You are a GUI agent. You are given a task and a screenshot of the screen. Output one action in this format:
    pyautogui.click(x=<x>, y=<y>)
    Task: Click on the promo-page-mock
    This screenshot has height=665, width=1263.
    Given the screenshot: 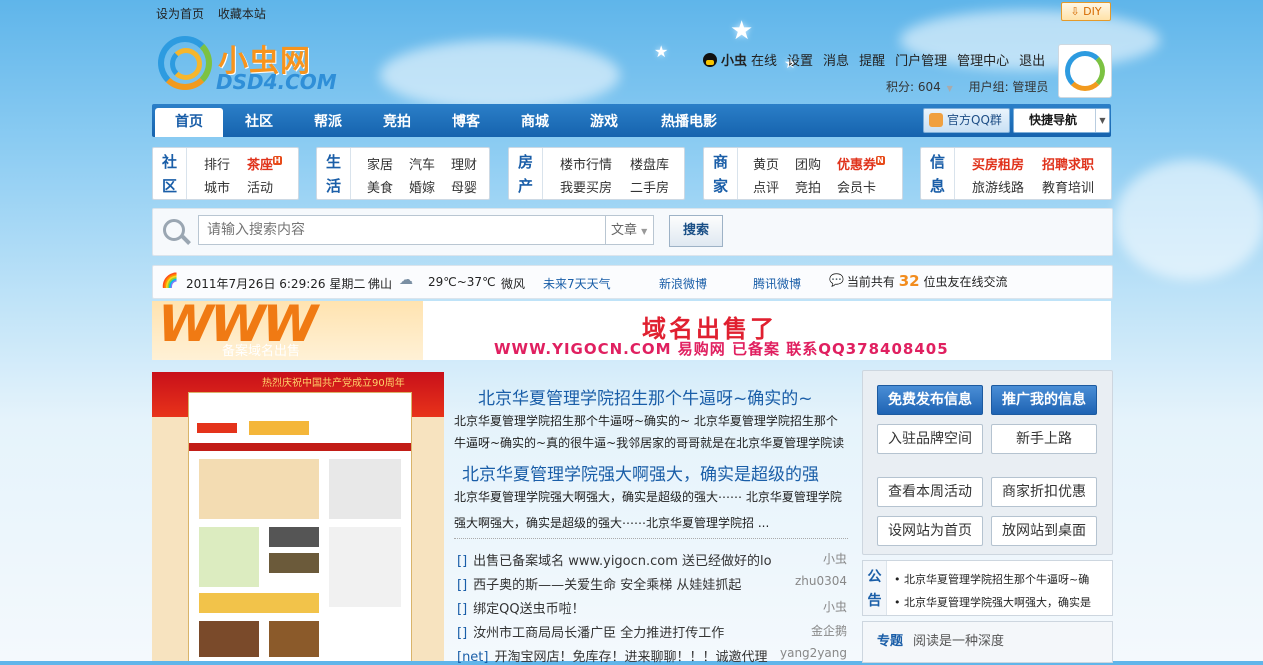 What is the action you would take?
    pyautogui.click(x=300, y=526)
    